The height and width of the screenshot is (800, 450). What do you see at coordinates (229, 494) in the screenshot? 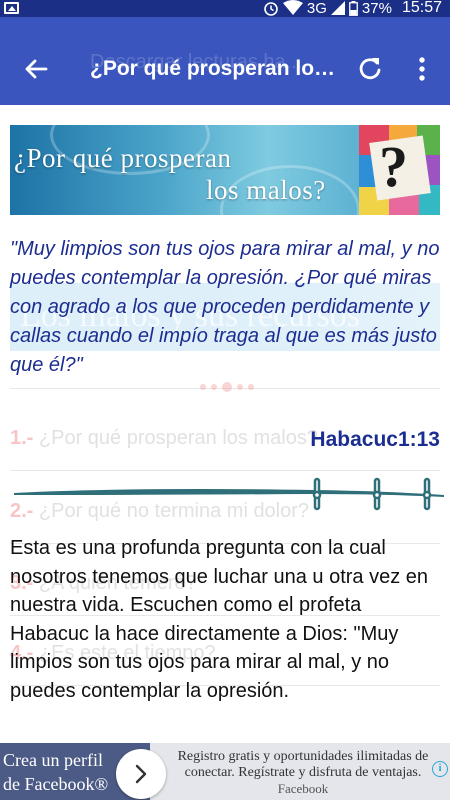
I see `decorative-divider` at bounding box center [229, 494].